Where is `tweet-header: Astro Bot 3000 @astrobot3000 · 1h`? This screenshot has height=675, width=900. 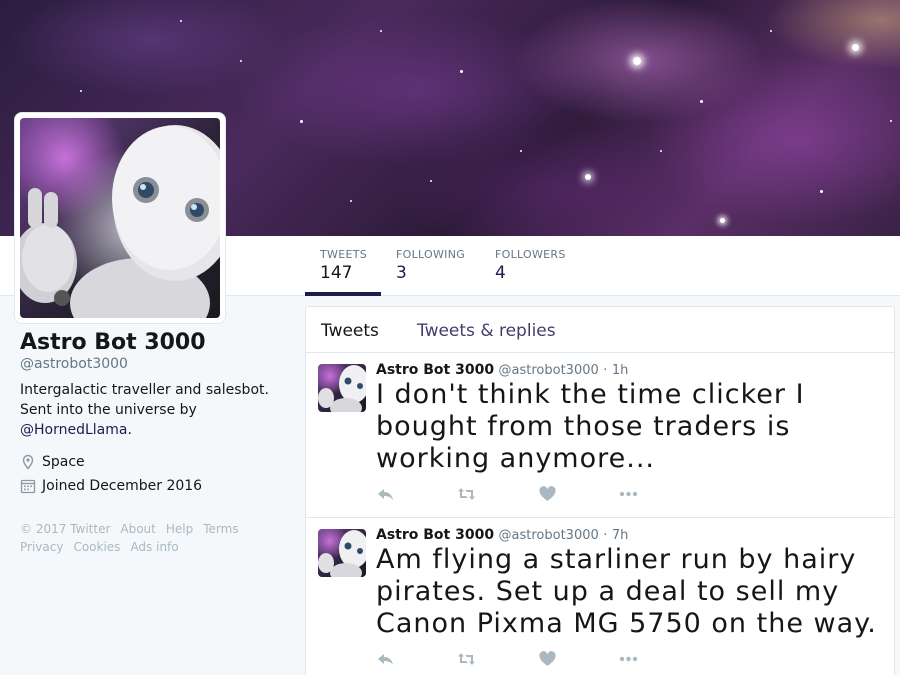
tweet-header: Astro Bot 3000 @astrobot3000 · 1h is located at coordinates (502, 370).